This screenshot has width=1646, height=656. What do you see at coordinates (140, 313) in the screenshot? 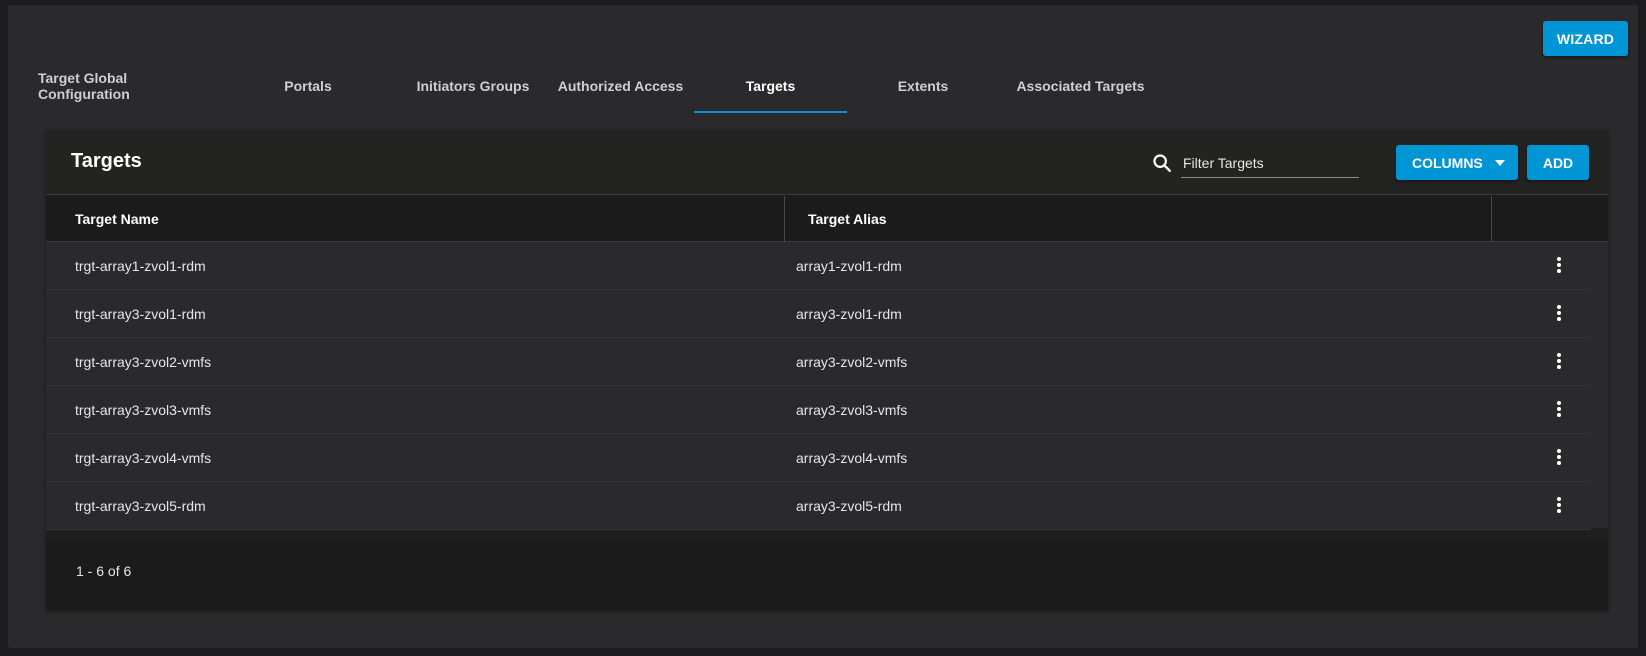
I see `cell-target-name: trgt-array3-zvol1-rdm` at bounding box center [140, 313].